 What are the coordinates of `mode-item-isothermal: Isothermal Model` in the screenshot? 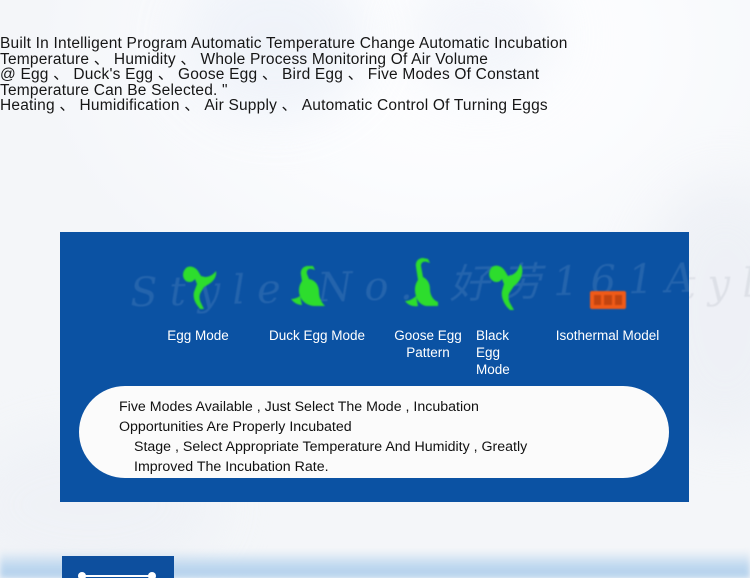 It's located at (607, 300).